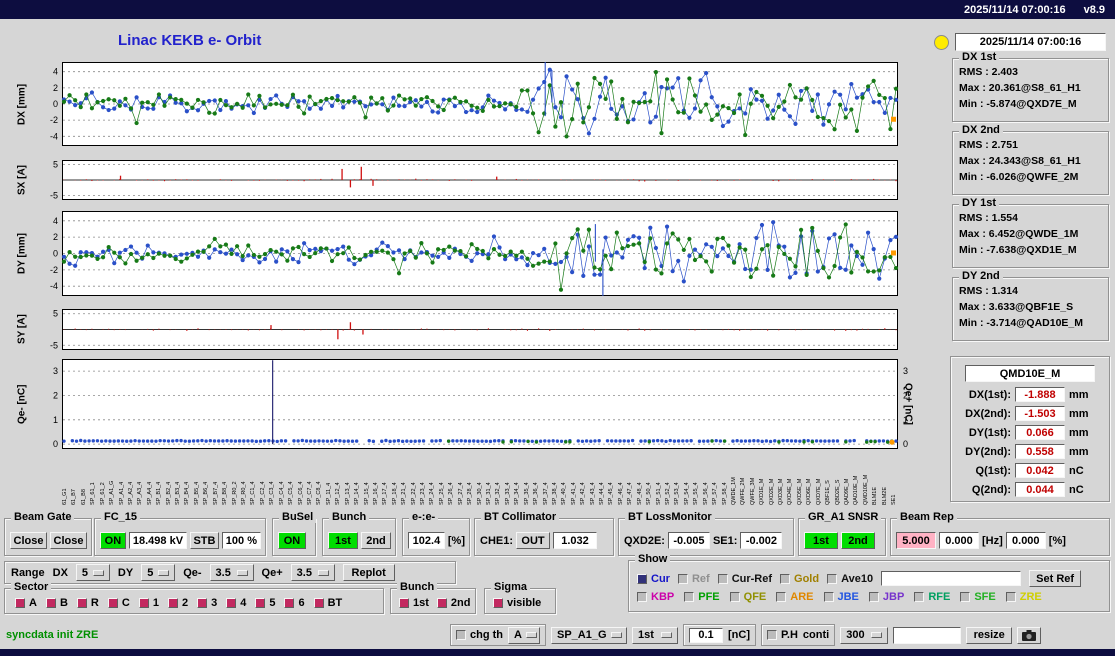  What do you see at coordinates (476, 253) in the screenshot?
I see `plot-dy: 4 2 0 -2 -4` at bounding box center [476, 253].